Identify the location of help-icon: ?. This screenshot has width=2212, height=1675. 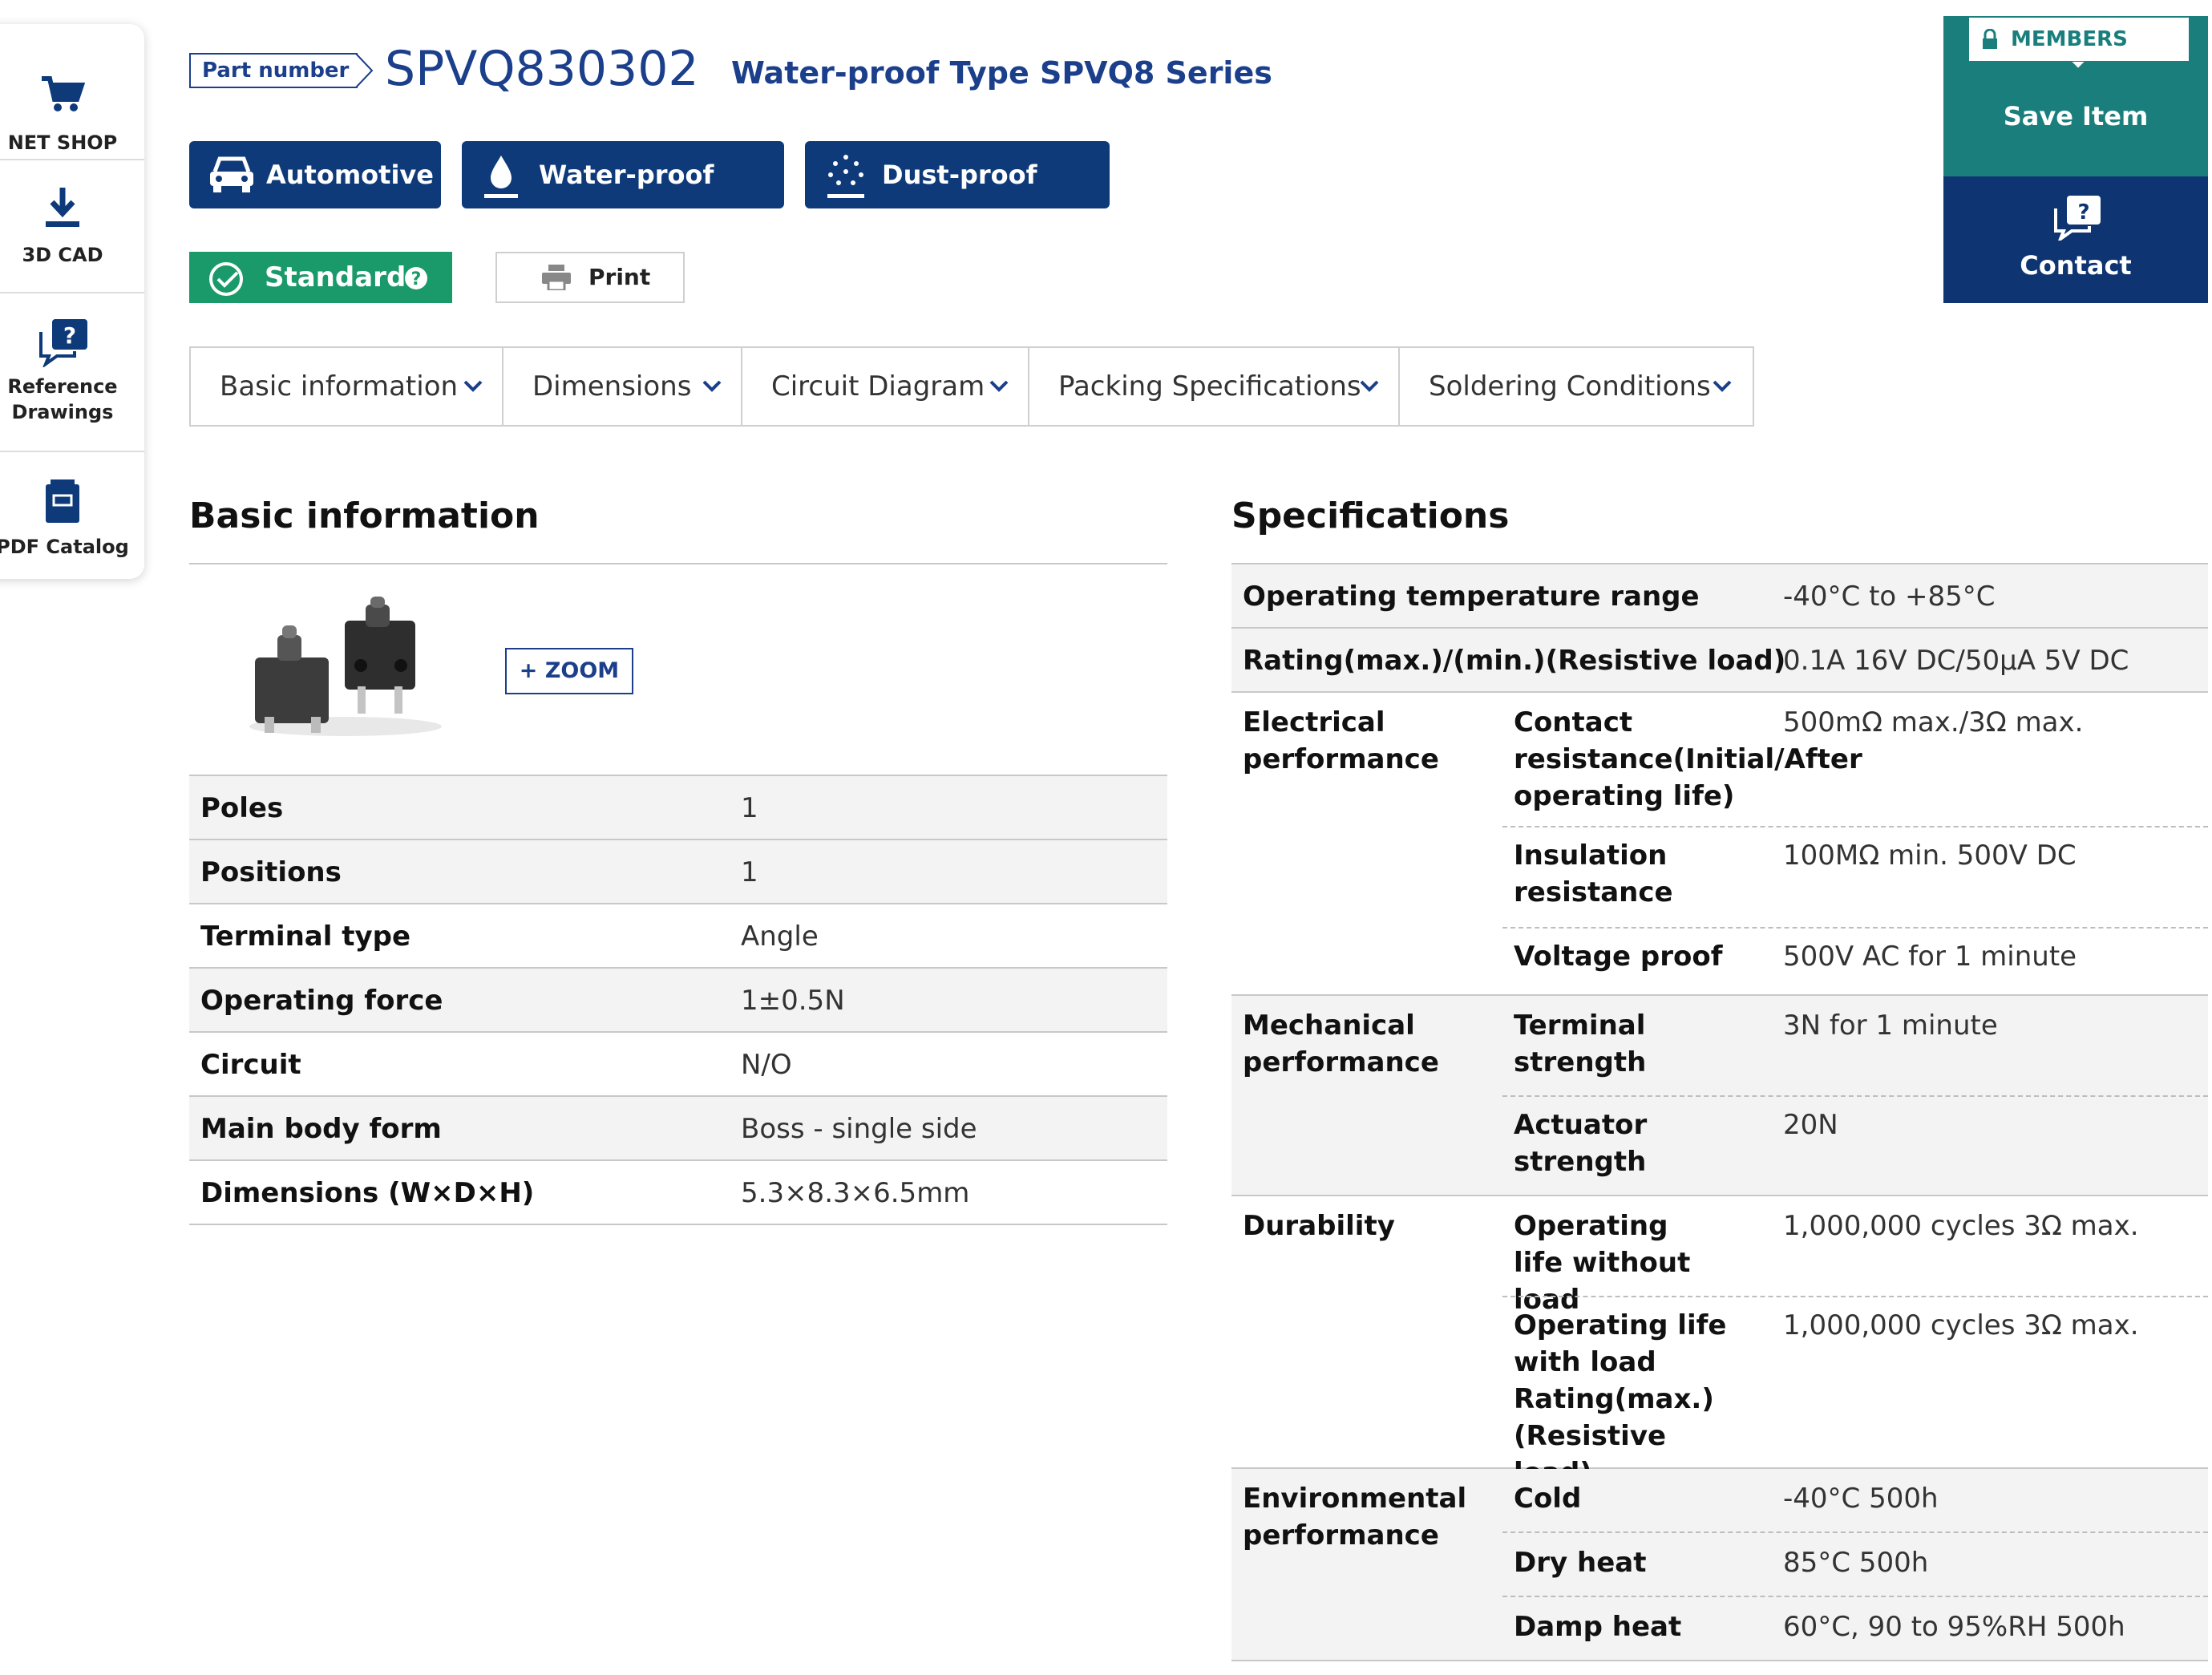
(416, 278).